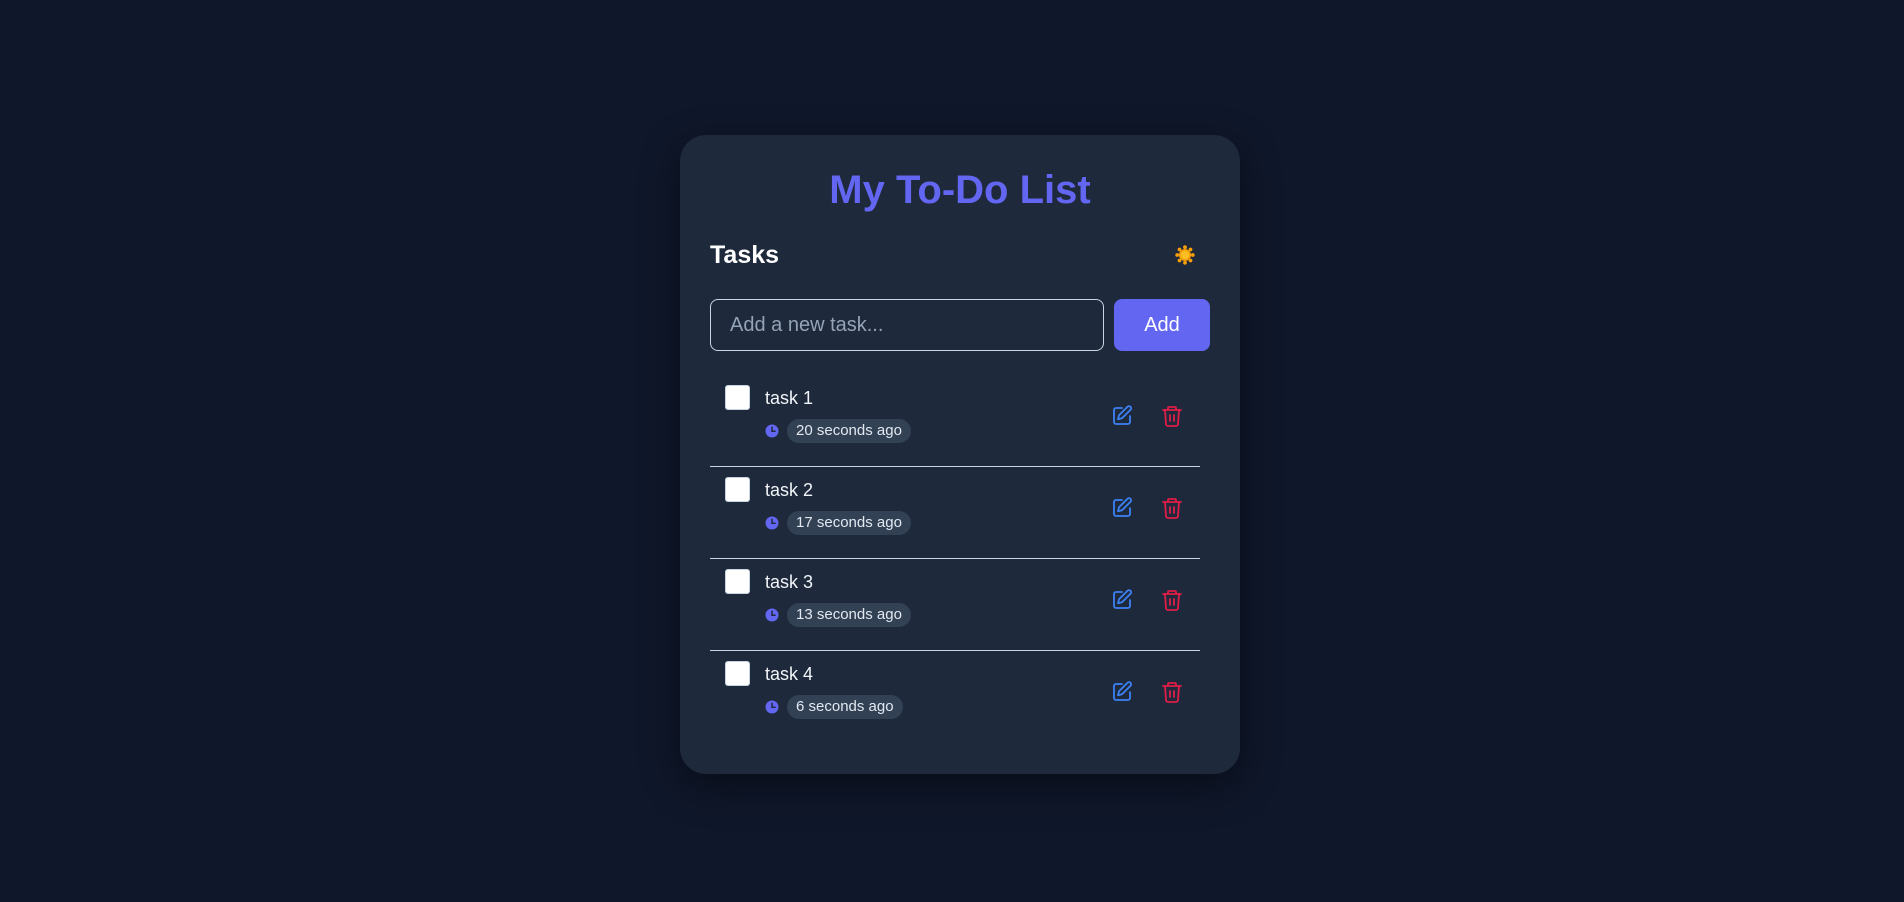 The image size is (1904, 902). What do you see at coordinates (955, 605) in the screenshot?
I see `task-item: task 3 13 seconds ago` at bounding box center [955, 605].